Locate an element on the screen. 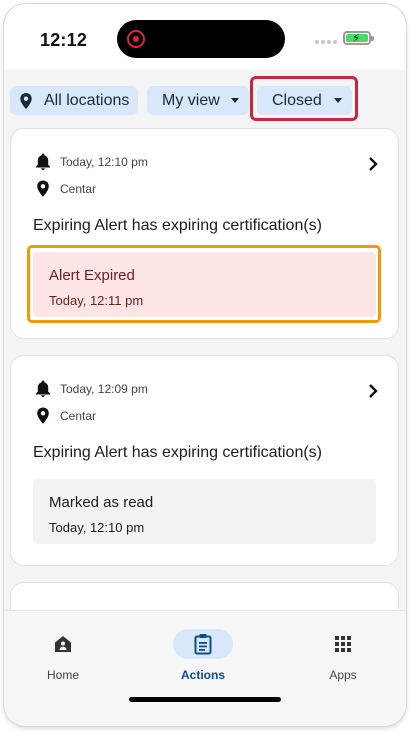  nav-actions-label: Actions is located at coordinates (202, 675).